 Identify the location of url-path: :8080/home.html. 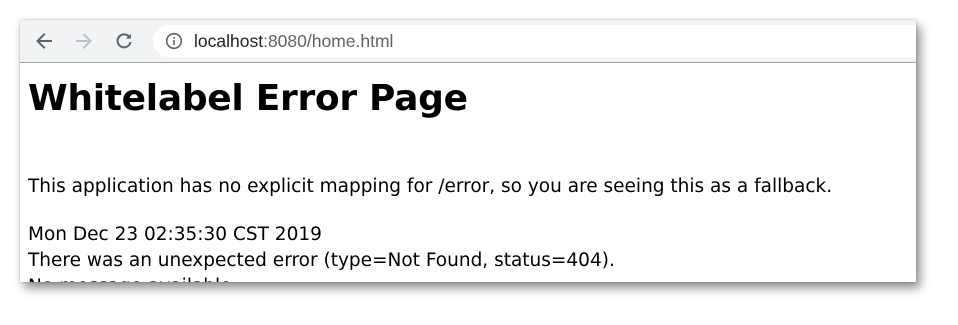
(328, 41).